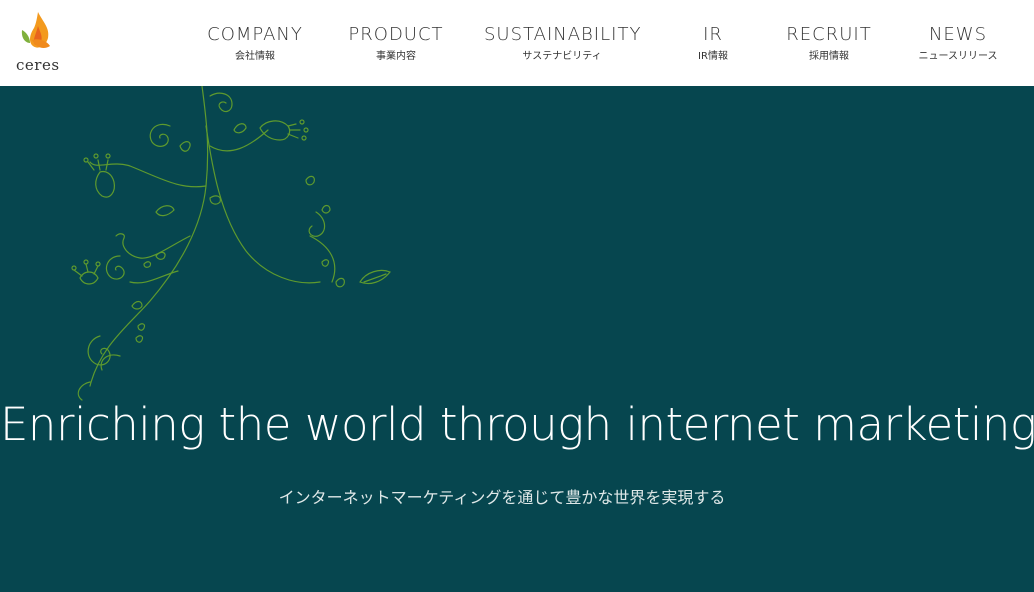 Image resolution: width=1034 pixels, height=592 pixels. I want to click on flame-leaf-icon, so click(35, 30).